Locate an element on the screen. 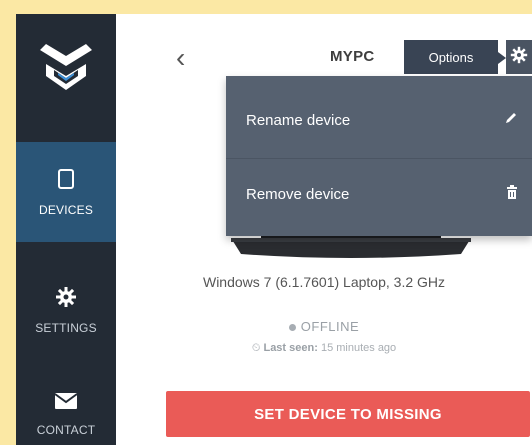  sidebar-item-devices: DEVICES is located at coordinates (66, 192).